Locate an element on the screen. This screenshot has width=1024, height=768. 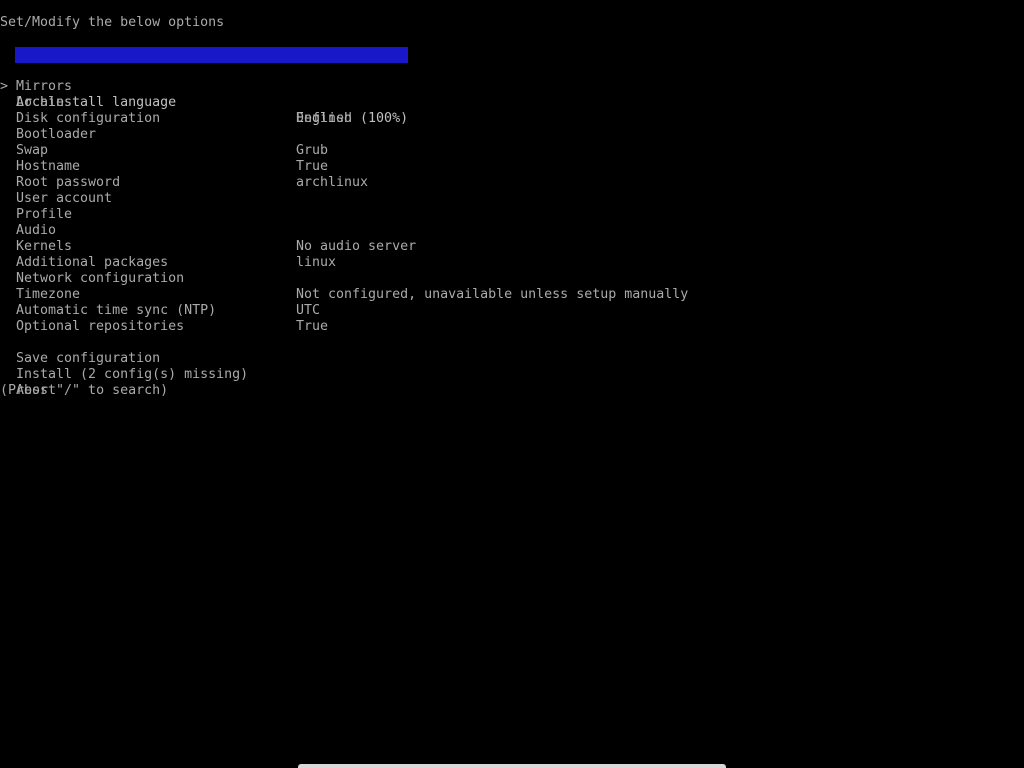
menu-item-additional-packages: Additional packages is located at coordinates (500, 254).